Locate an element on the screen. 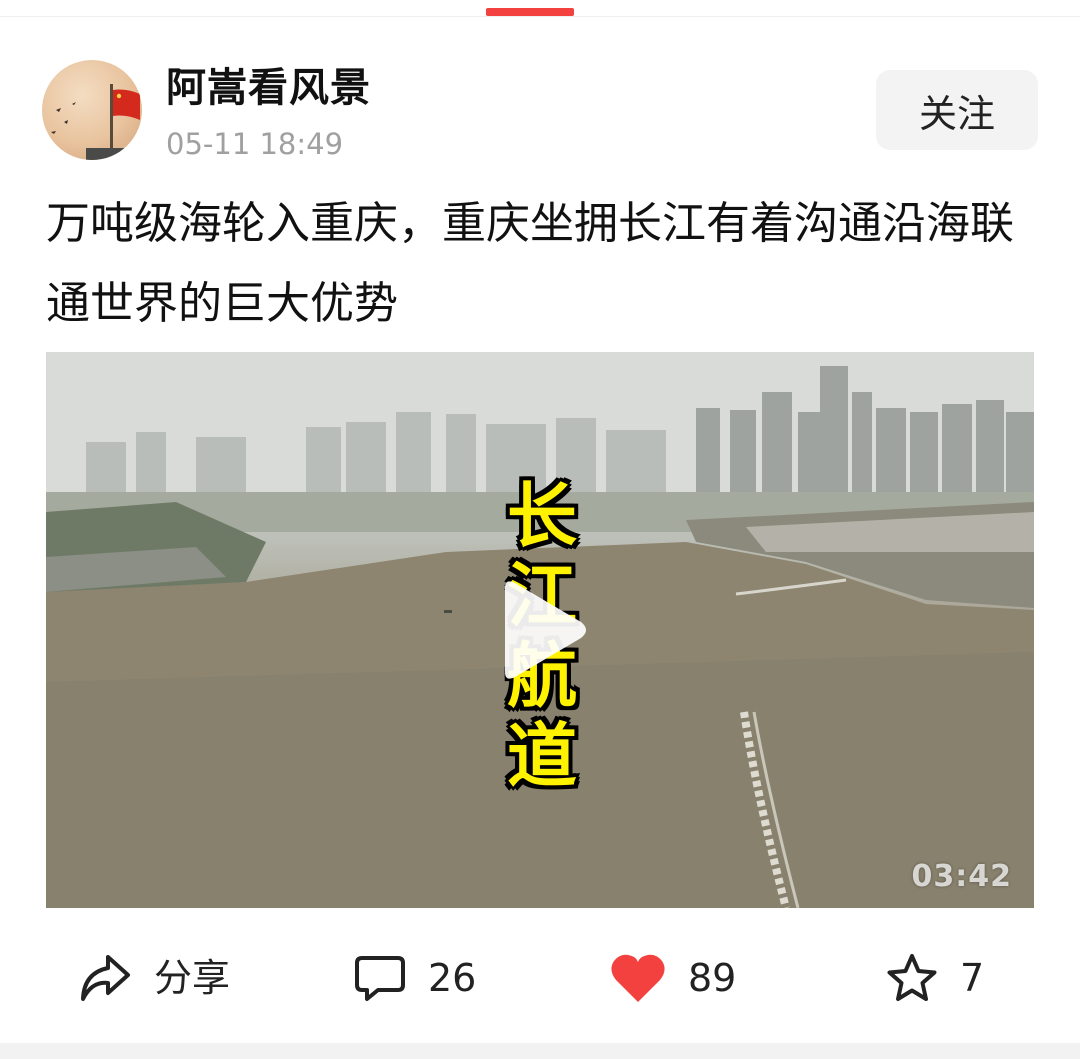 The width and height of the screenshot is (1080, 1059). overlay-char: 道 is located at coordinates (542, 756).